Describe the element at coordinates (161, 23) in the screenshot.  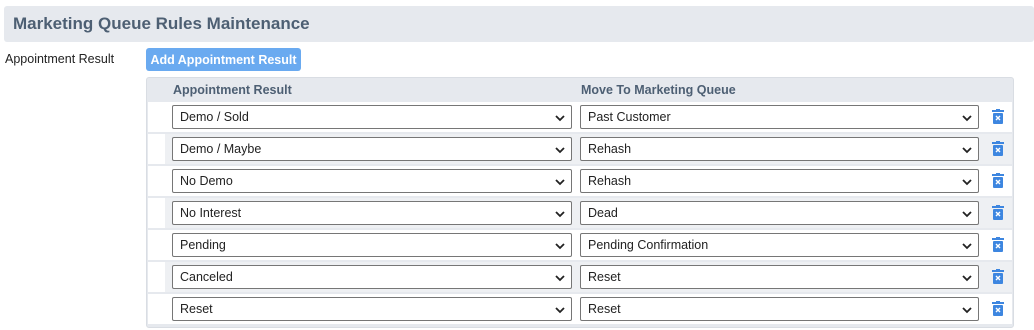
I see `page-title: Marketing Queue Rules Maintenance` at that location.